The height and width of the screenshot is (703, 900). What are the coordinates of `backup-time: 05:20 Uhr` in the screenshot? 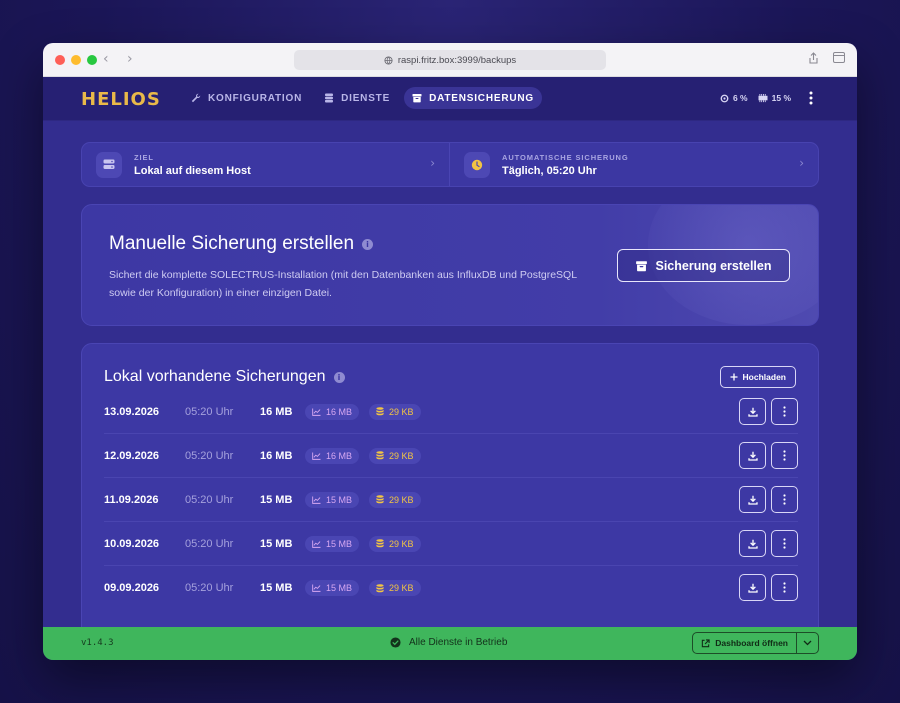 It's located at (209, 543).